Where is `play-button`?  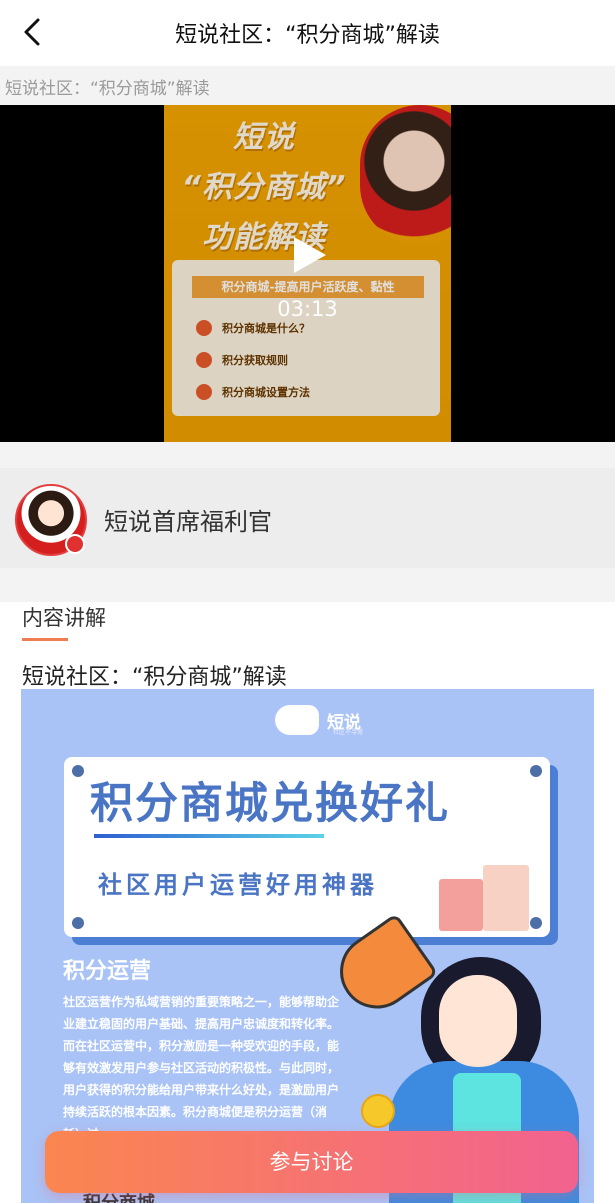 play-button is located at coordinates (310, 255).